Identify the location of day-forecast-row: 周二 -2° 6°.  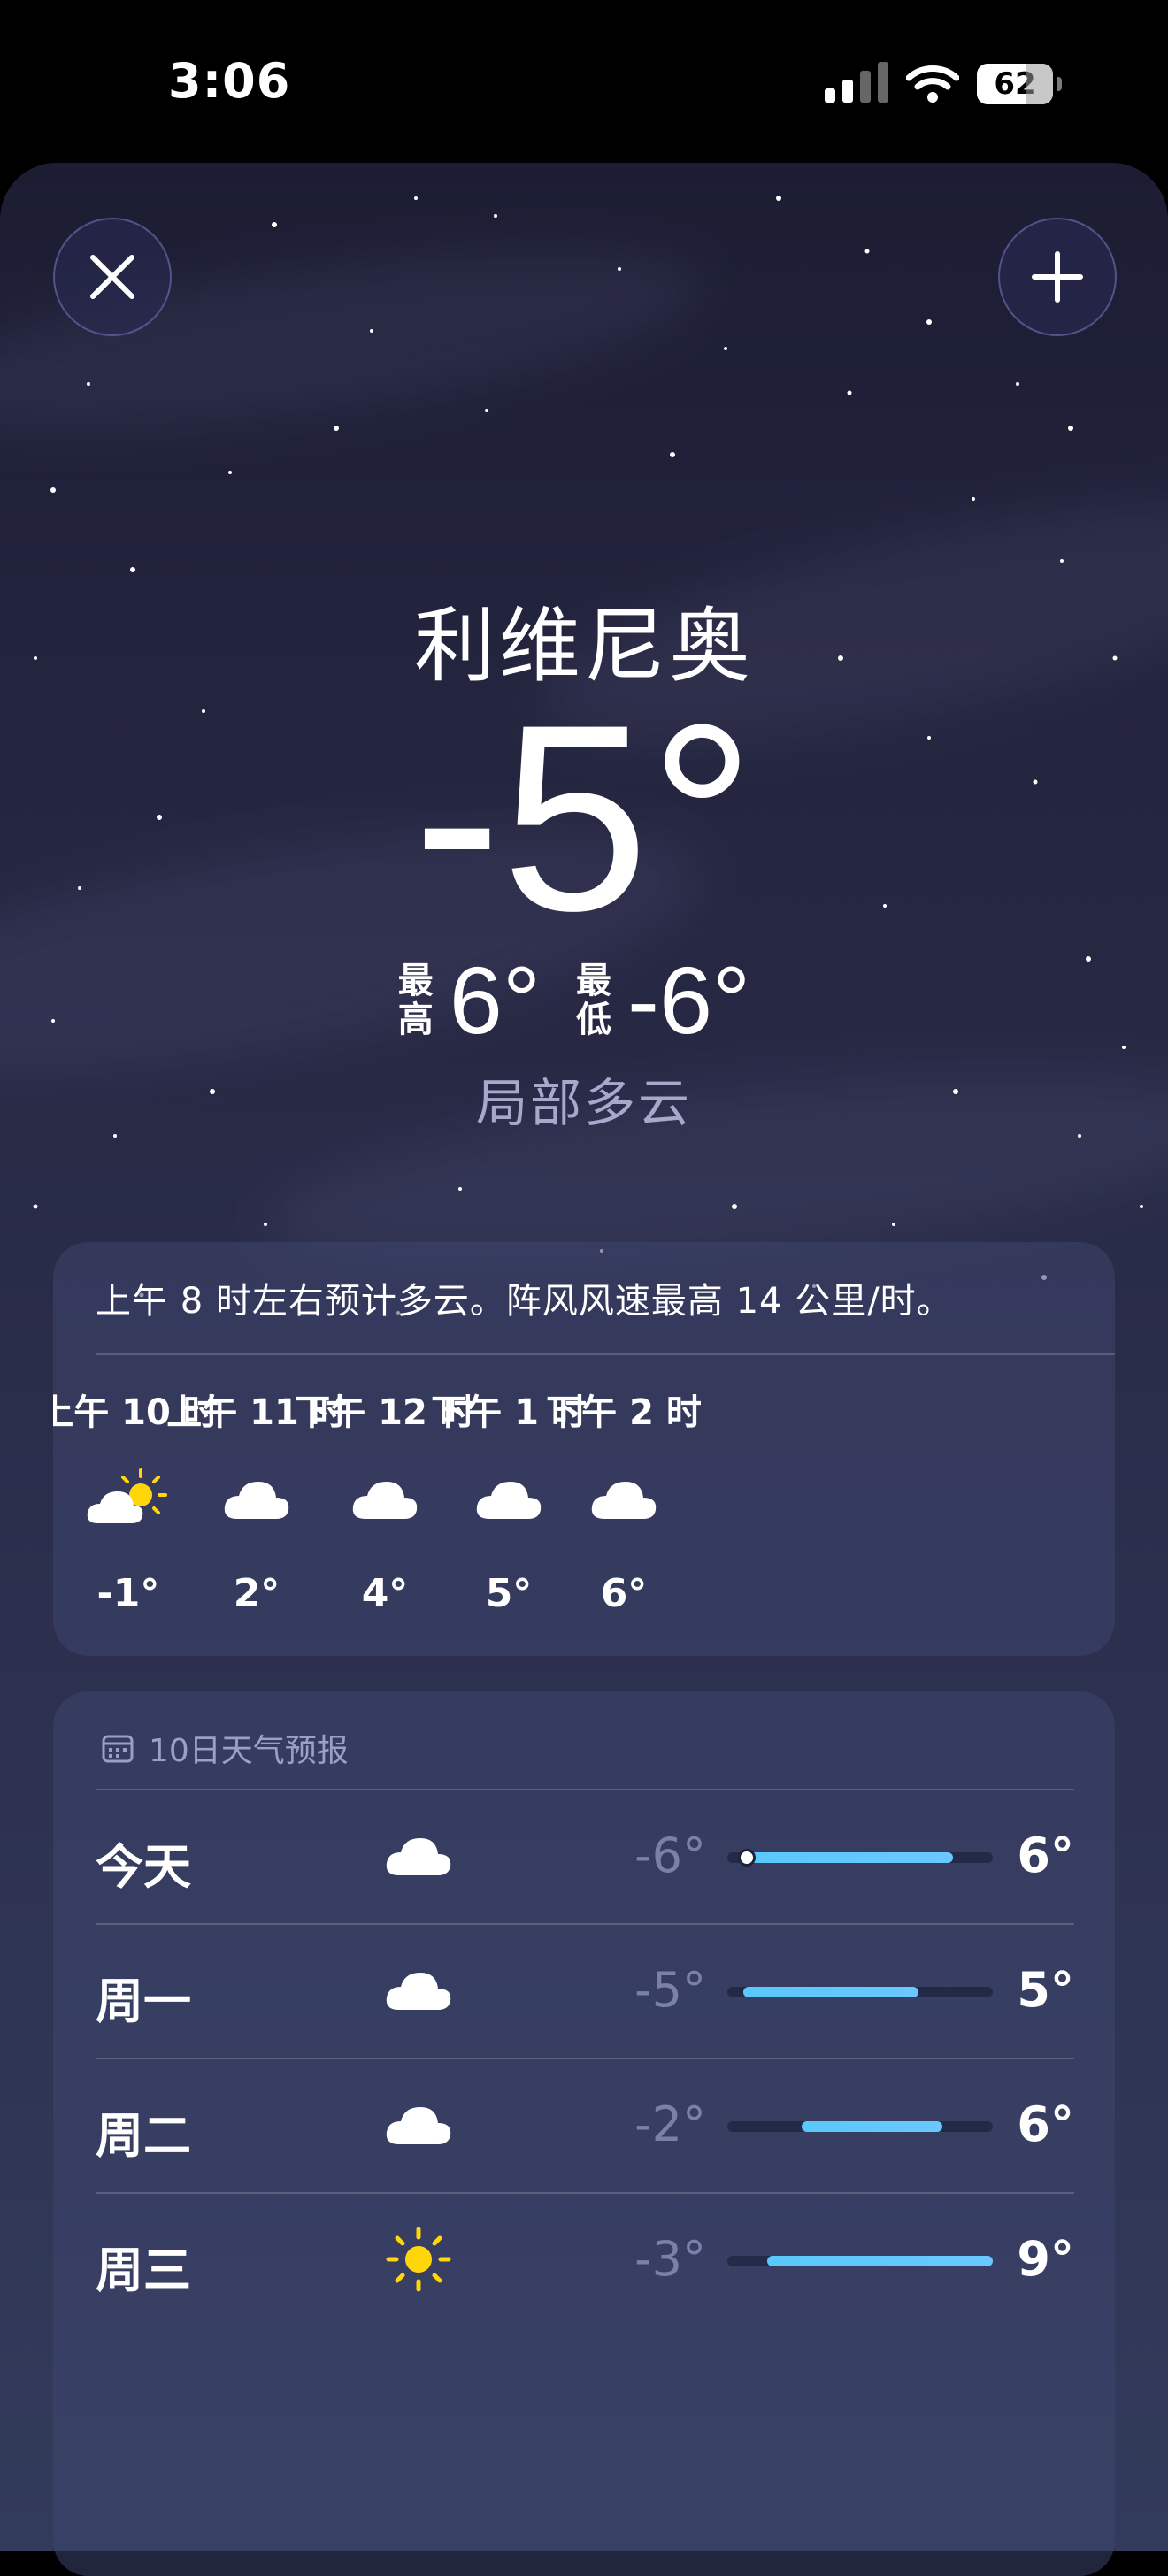
(585, 2124).